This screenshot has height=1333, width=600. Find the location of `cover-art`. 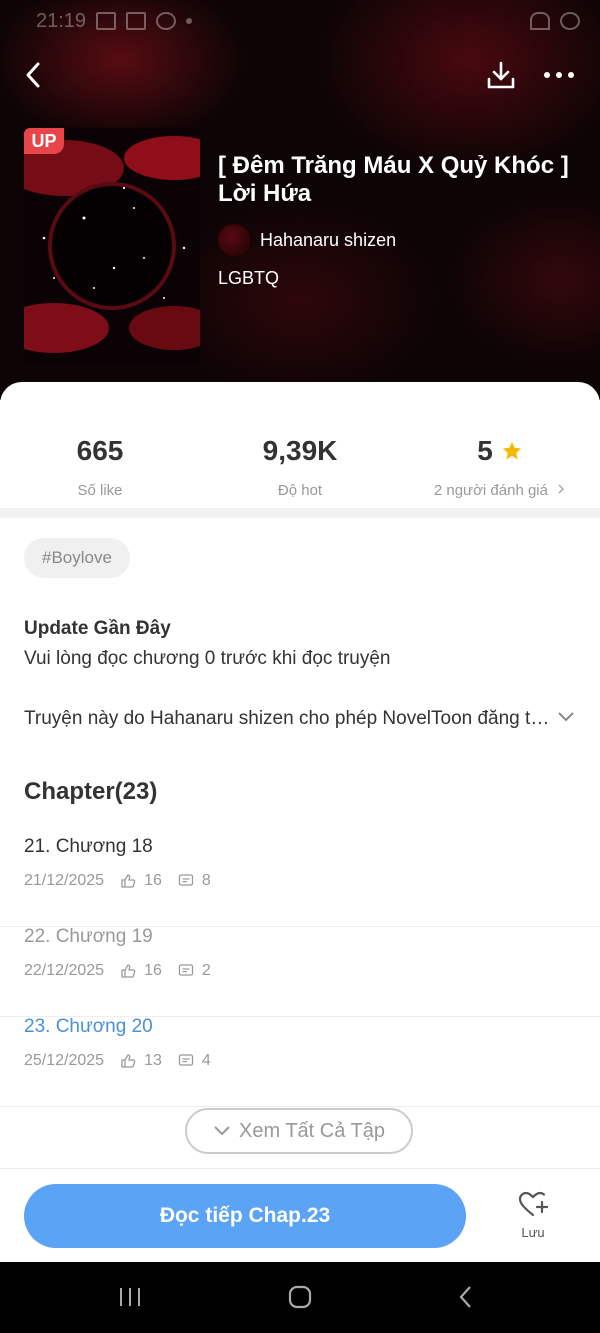

cover-art is located at coordinates (112, 246).